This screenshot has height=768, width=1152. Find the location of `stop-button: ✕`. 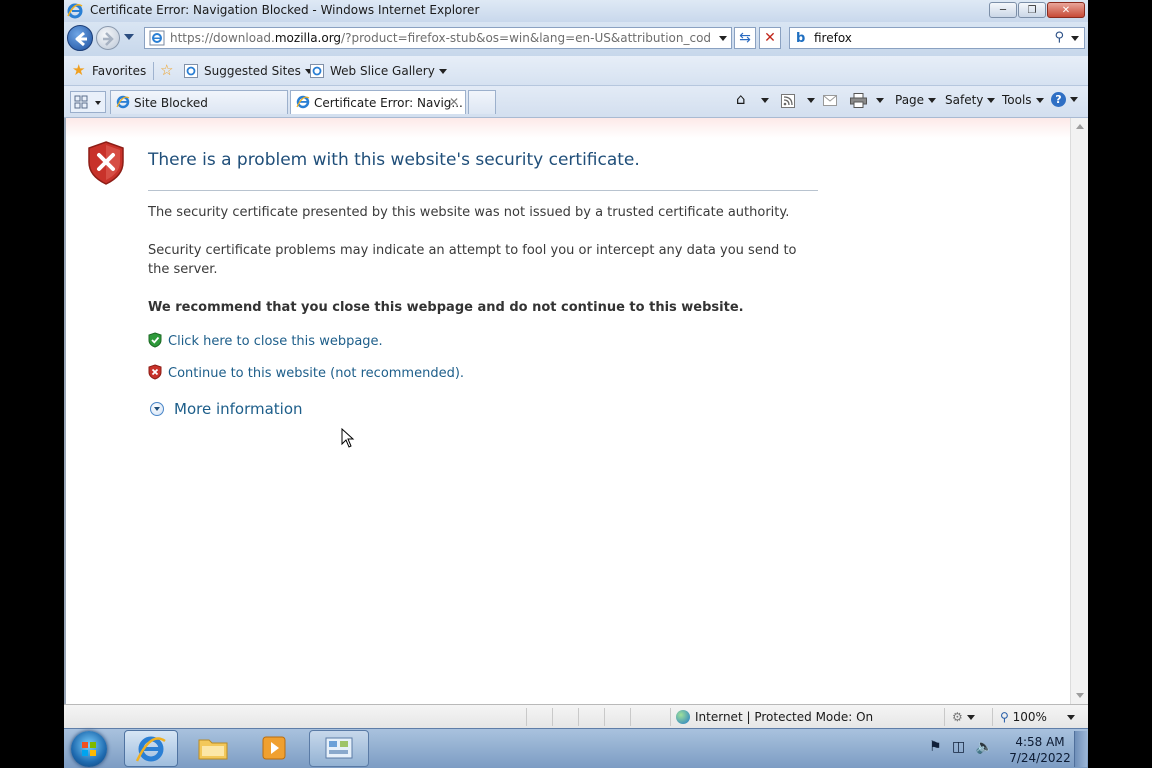

stop-button: ✕ is located at coordinates (770, 38).